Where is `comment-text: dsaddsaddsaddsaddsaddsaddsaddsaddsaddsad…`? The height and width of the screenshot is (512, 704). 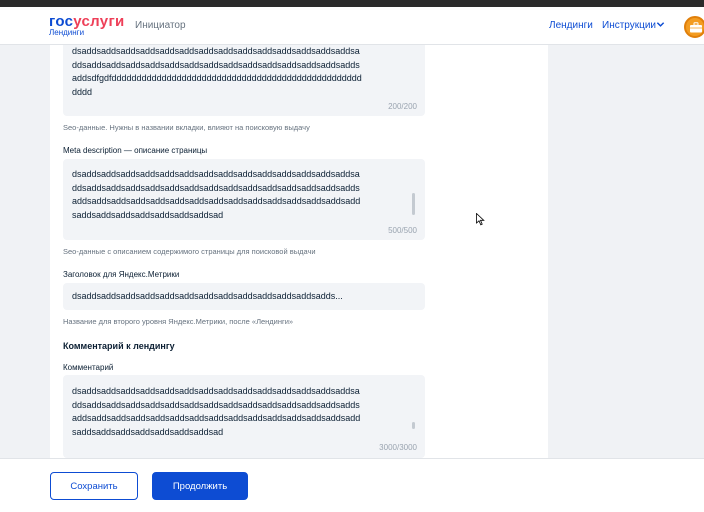 comment-text: dsaddsaddsaddsaddsaddsaddsaddsaddsaddsad… is located at coordinates (216, 411).